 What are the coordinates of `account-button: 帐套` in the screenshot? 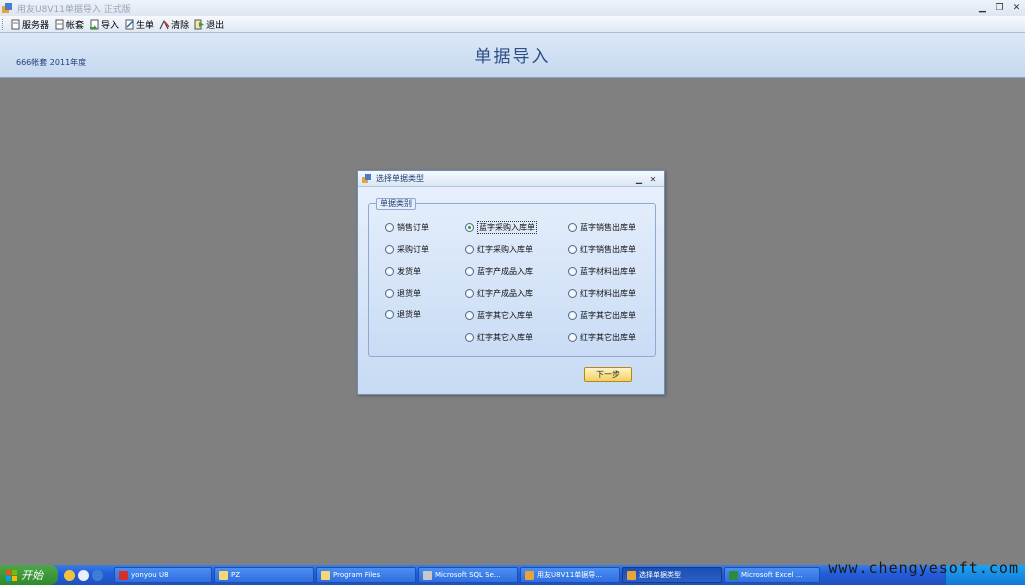 It's located at (69, 24).